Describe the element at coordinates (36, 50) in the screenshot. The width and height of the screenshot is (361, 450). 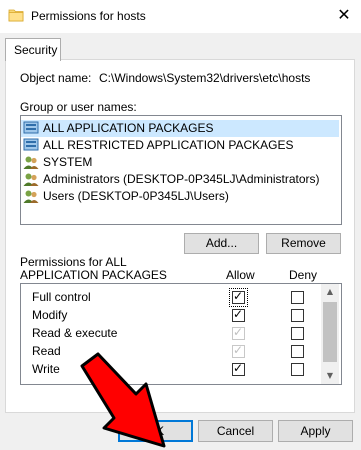
I see `tab-label: Security` at that location.